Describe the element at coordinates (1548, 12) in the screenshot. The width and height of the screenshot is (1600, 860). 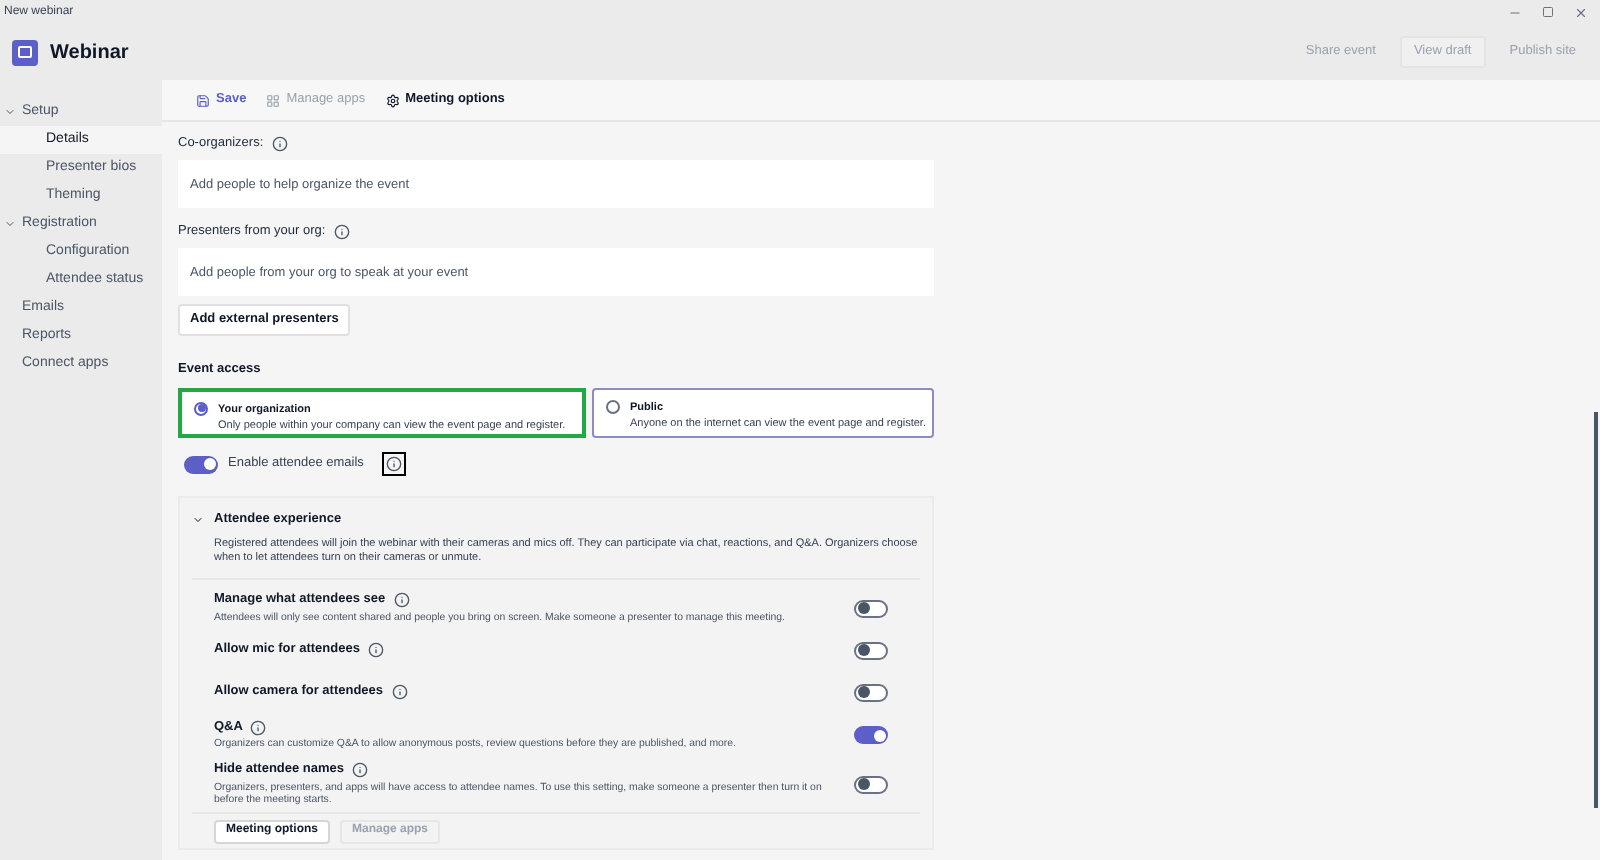
I see `maximize-icon` at that location.